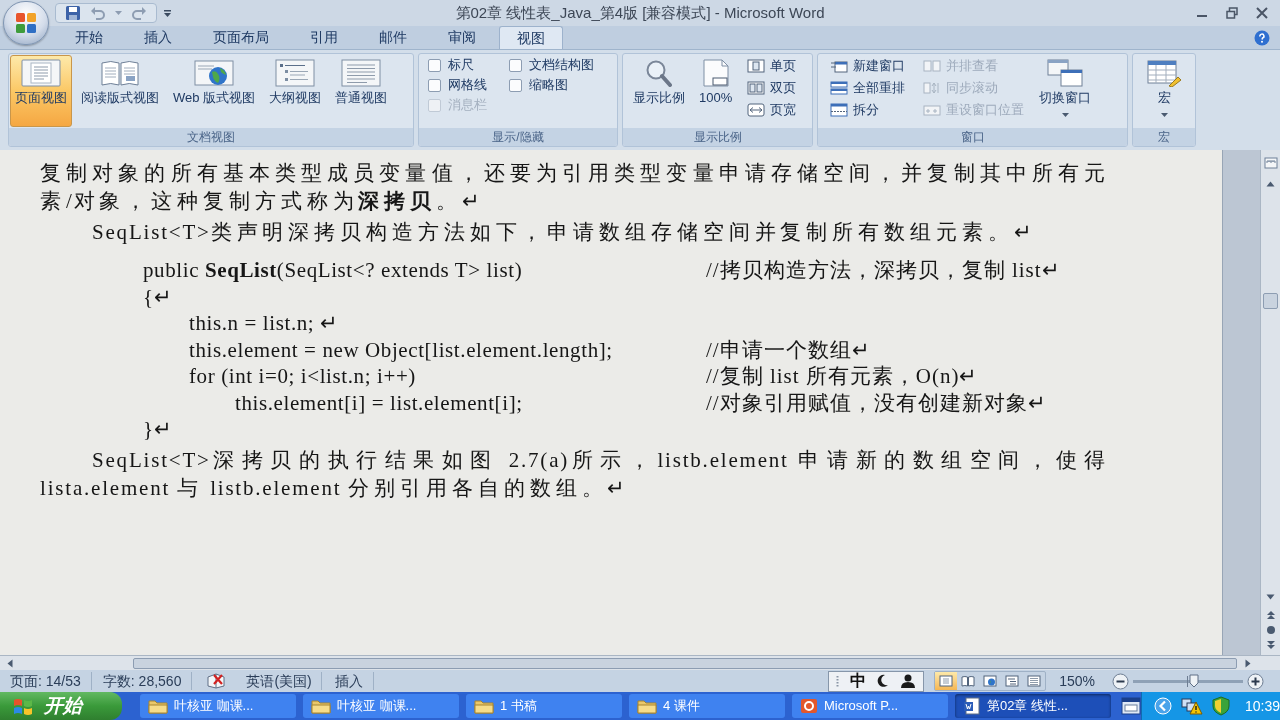  Describe the element at coordinates (379, 402) in the screenshot. I see `code-line: this.element[i] = list.element[i];` at that location.